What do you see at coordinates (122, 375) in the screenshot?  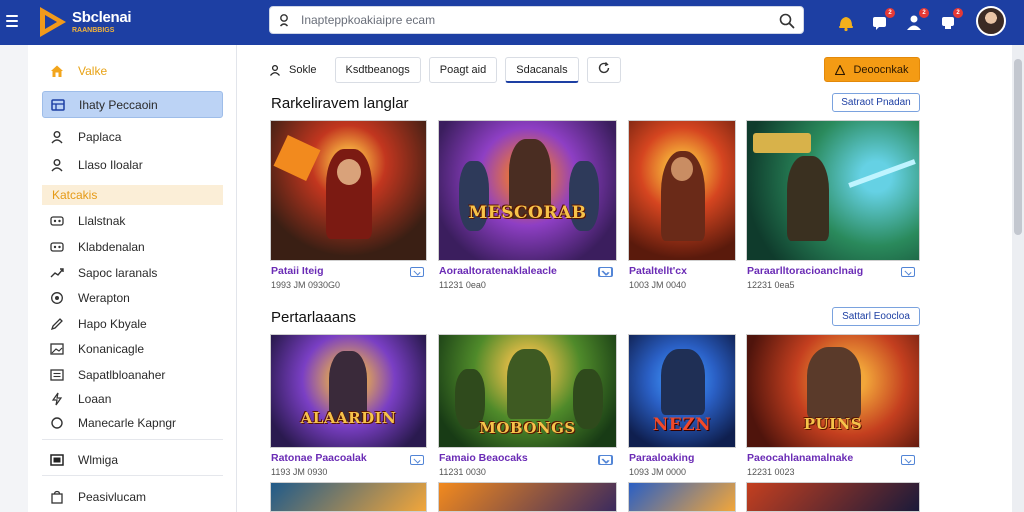 I see `sidebar-item-label: Sapatlbloanaher` at bounding box center [122, 375].